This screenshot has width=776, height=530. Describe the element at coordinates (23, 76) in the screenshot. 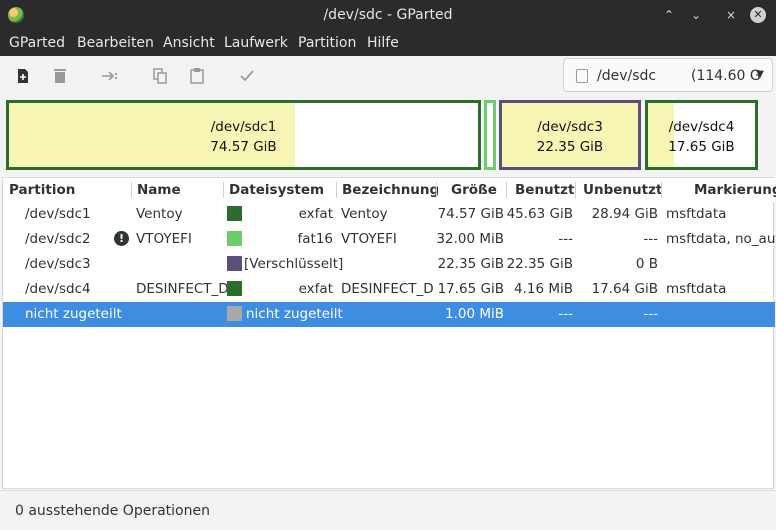

I see `new-partition-icon` at that location.